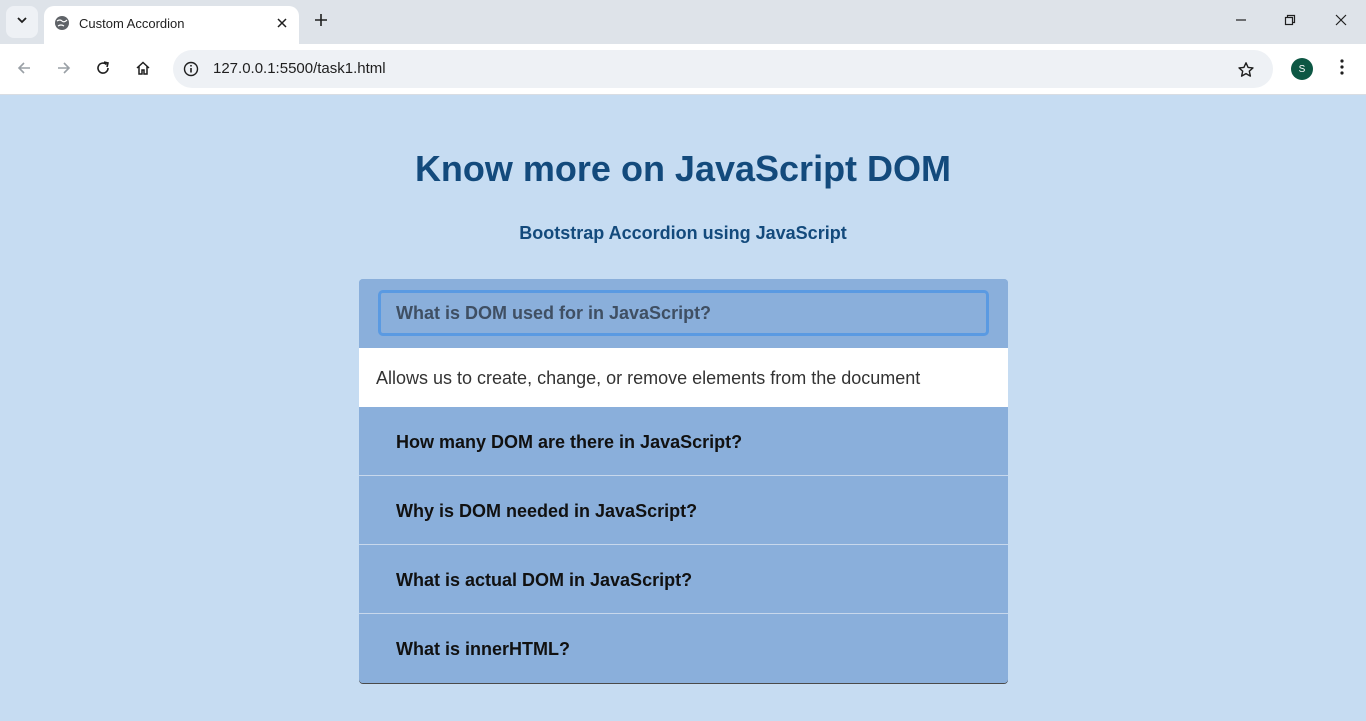  I want to click on tab-title: Custom Accordion, so click(132, 23).